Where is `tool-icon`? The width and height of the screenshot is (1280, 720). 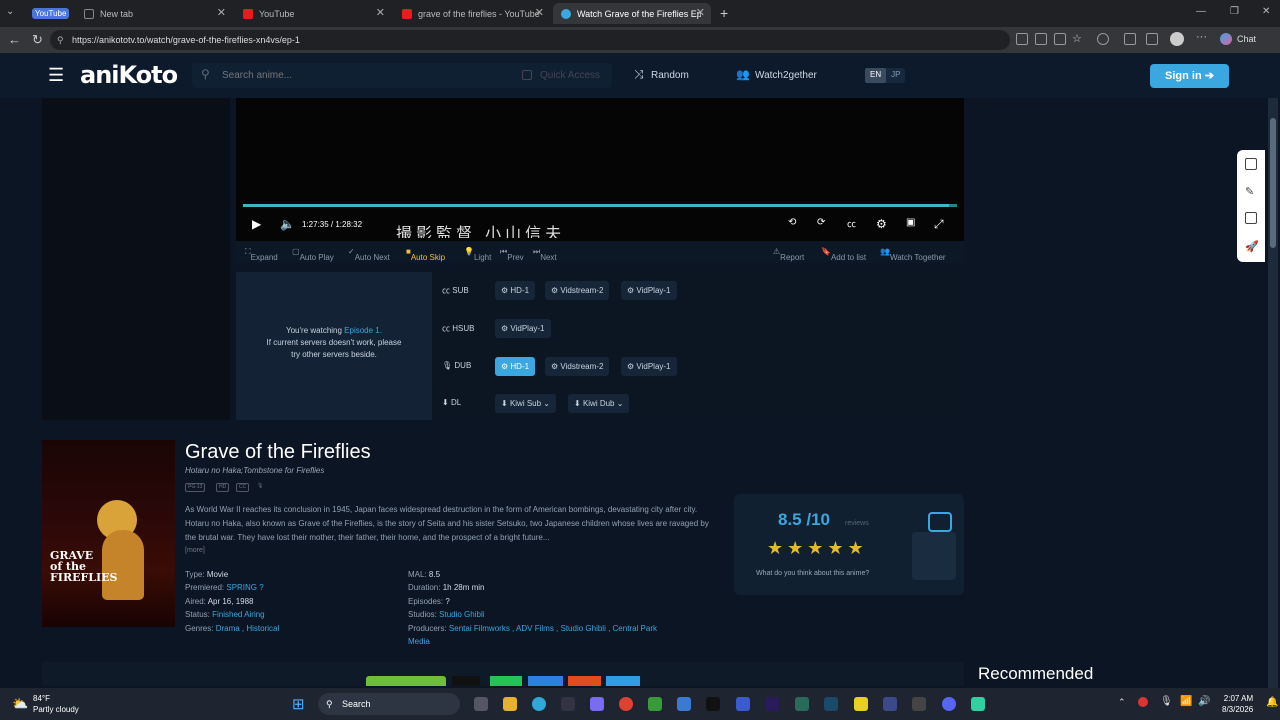 tool-icon is located at coordinates (1251, 164).